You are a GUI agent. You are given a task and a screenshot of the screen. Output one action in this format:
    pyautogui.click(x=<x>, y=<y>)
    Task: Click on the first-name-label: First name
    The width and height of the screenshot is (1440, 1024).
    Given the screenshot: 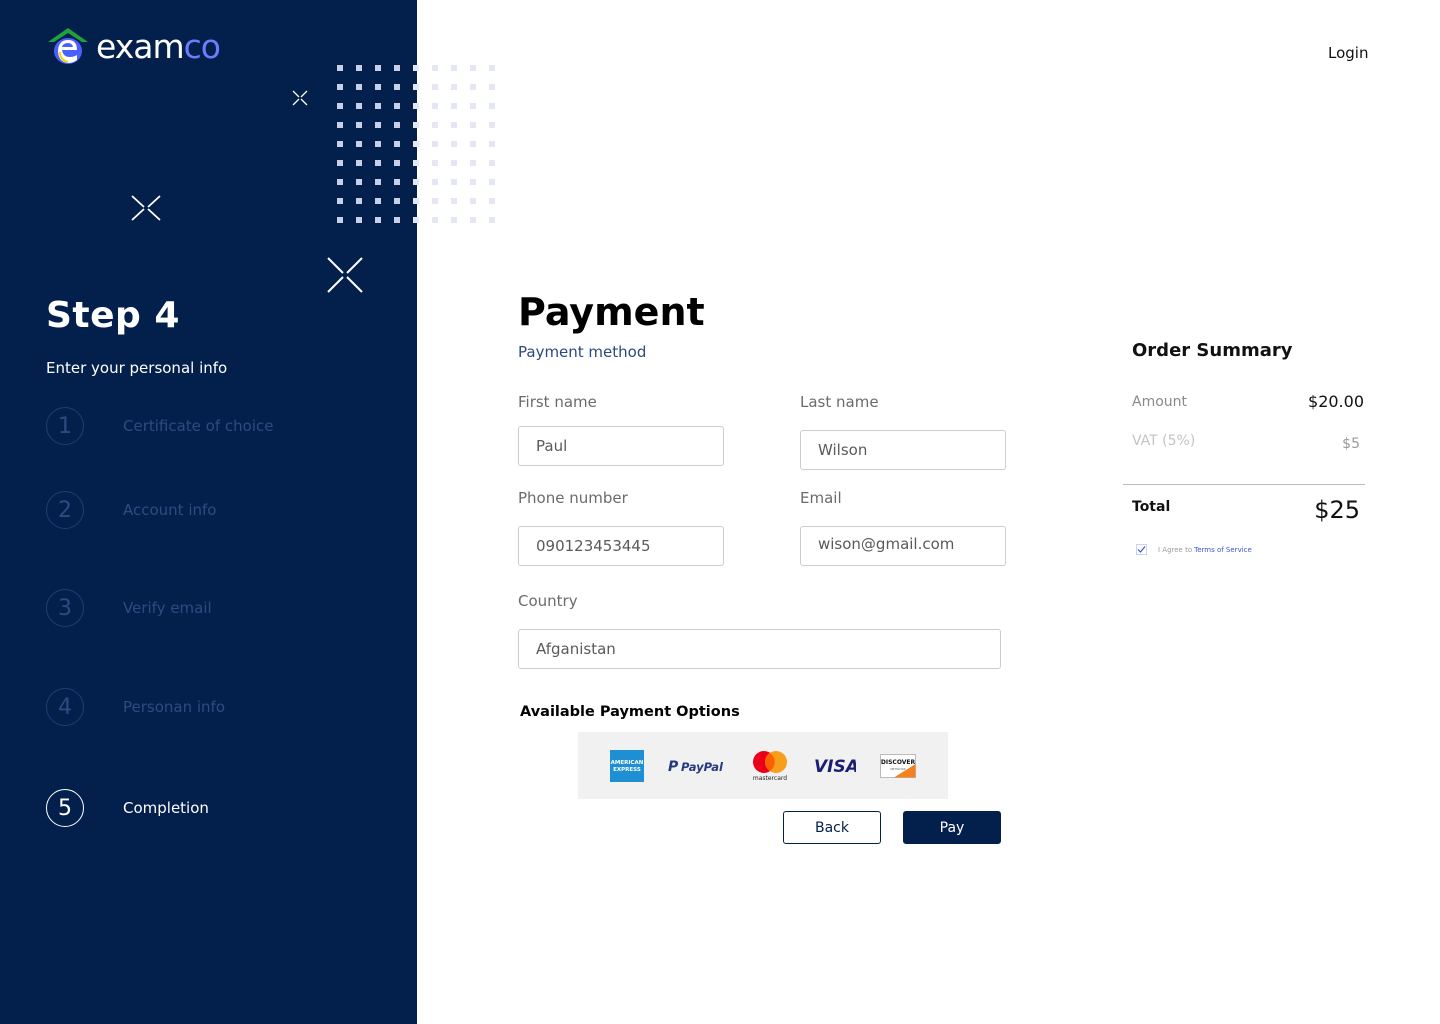 What is the action you would take?
    pyautogui.click(x=557, y=402)
    